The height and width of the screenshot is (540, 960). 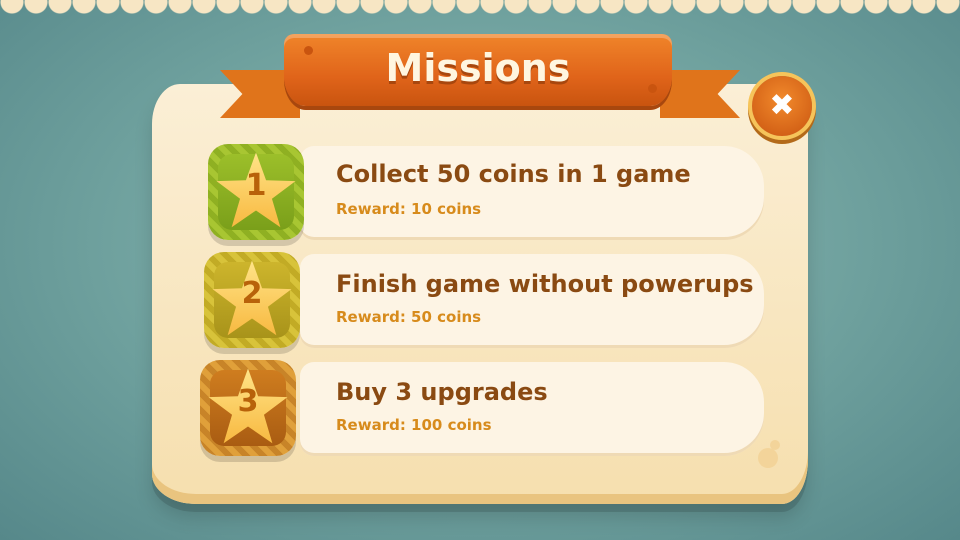 I want to click on mission-badge-1: 1, so click(x=256, y=192).